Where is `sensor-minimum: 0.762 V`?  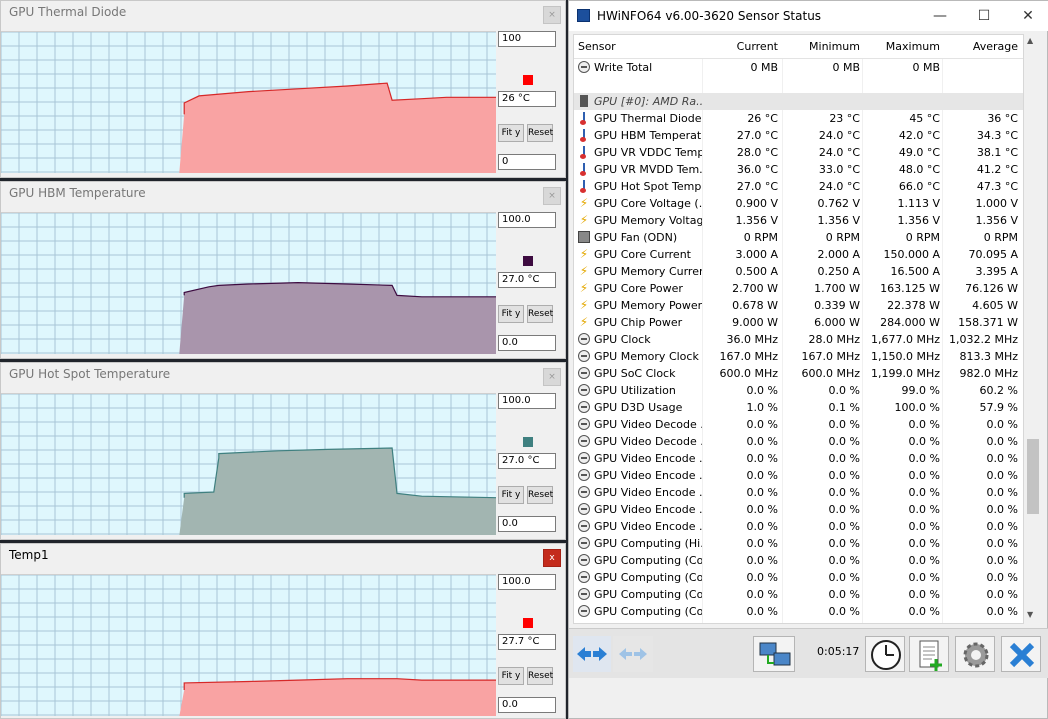
sensor-minimum: 0.762 V is located at coordinates (838, 203).